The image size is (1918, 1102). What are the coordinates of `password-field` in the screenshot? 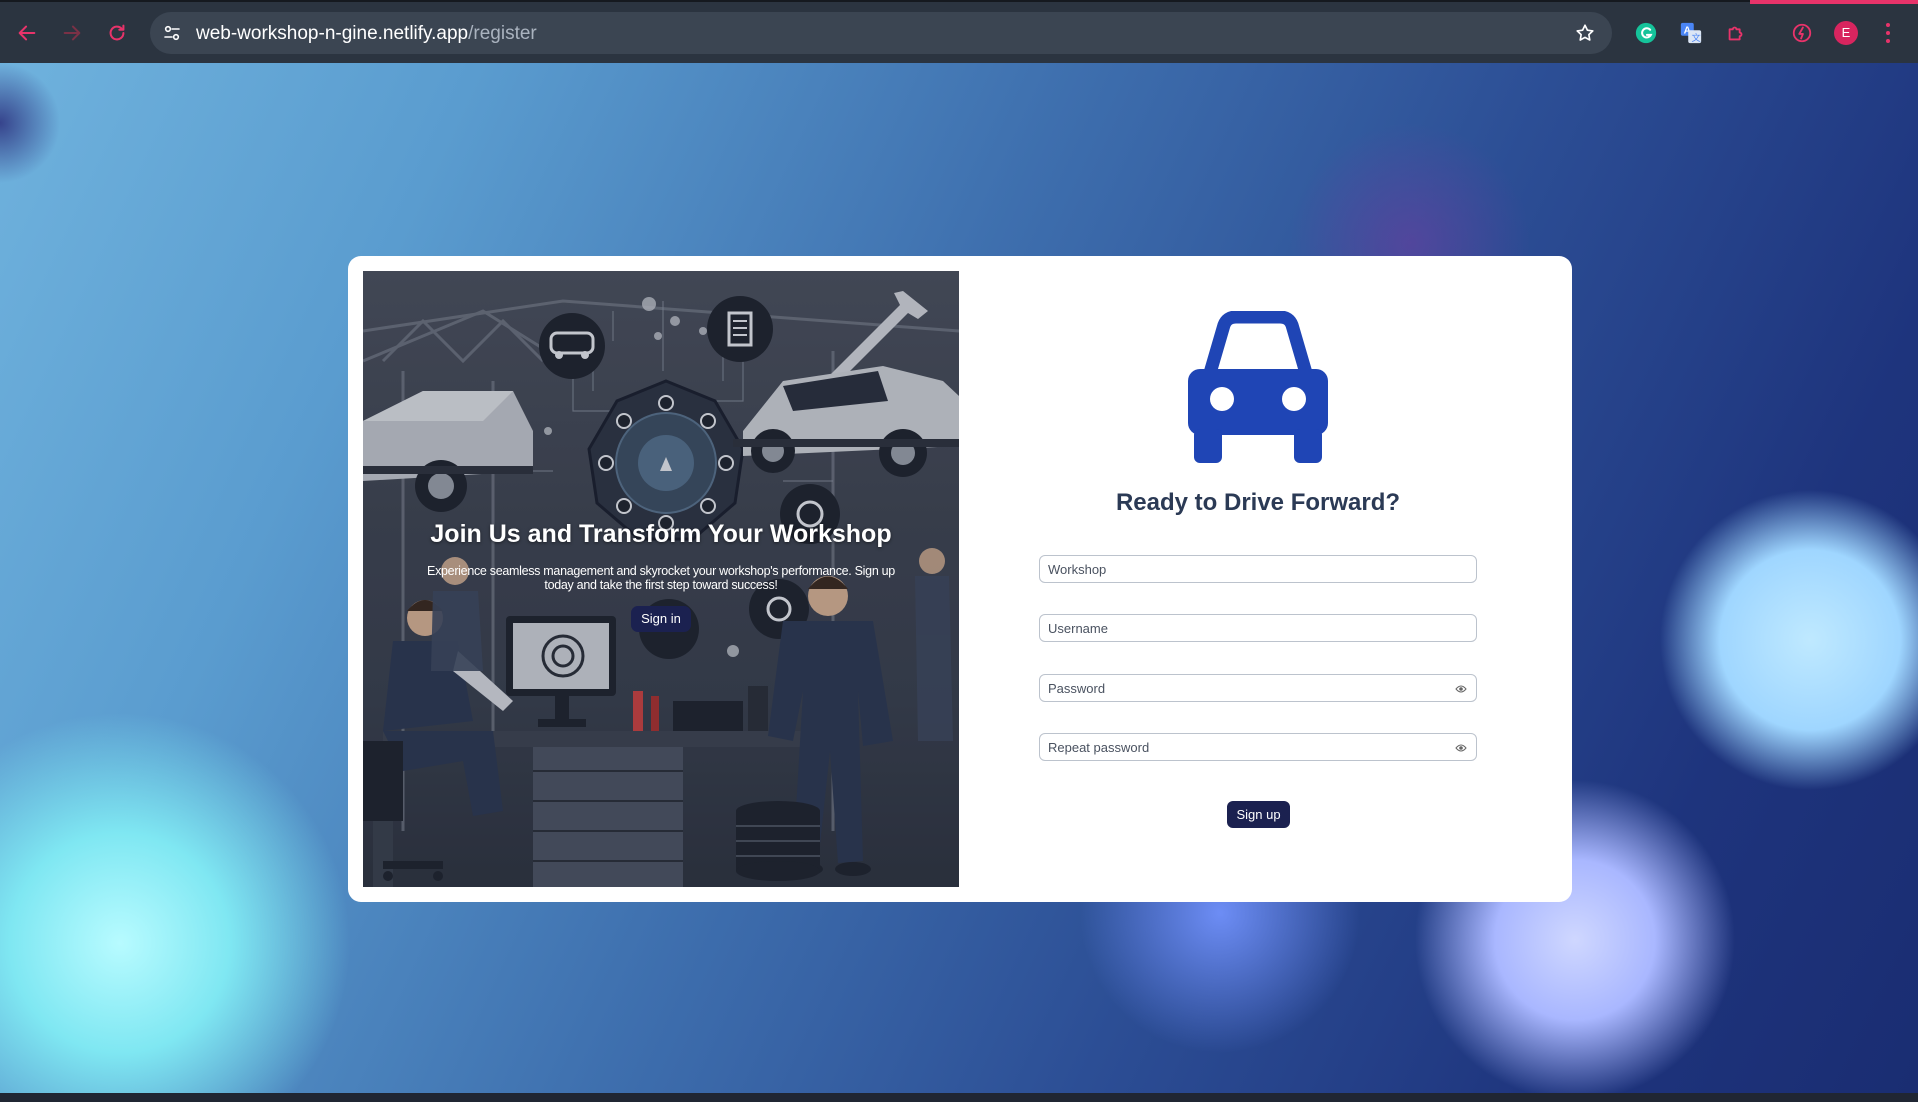 It's located at (1258, 688).